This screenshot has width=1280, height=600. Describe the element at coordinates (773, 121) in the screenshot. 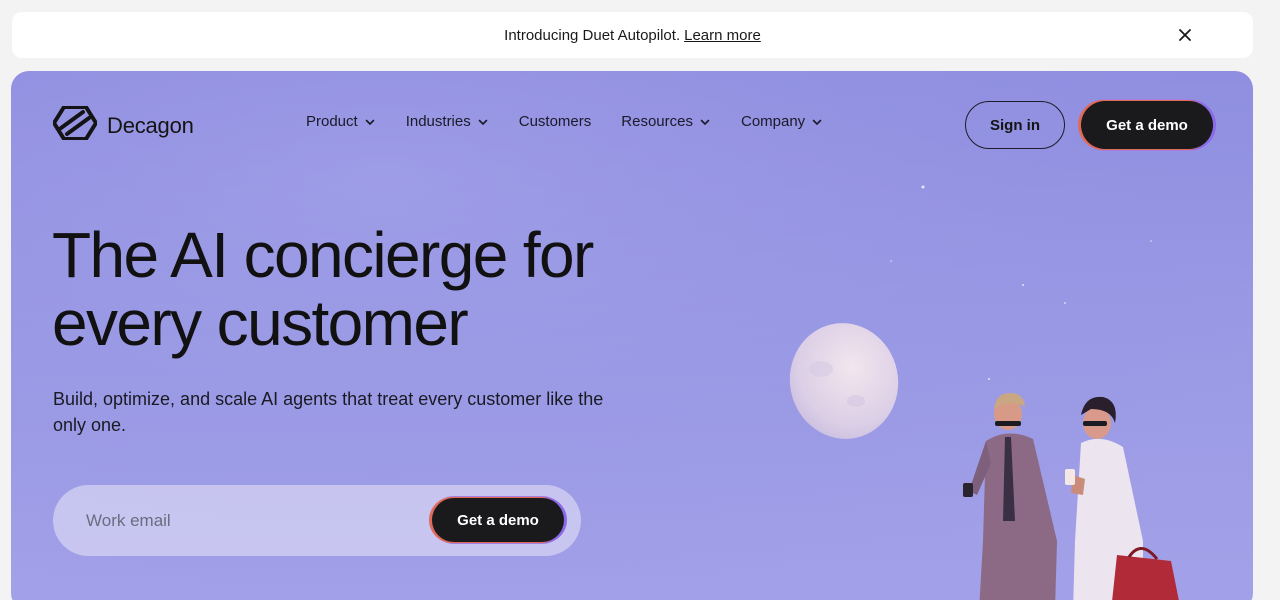

I see `nav-item-label: Company` at that location.